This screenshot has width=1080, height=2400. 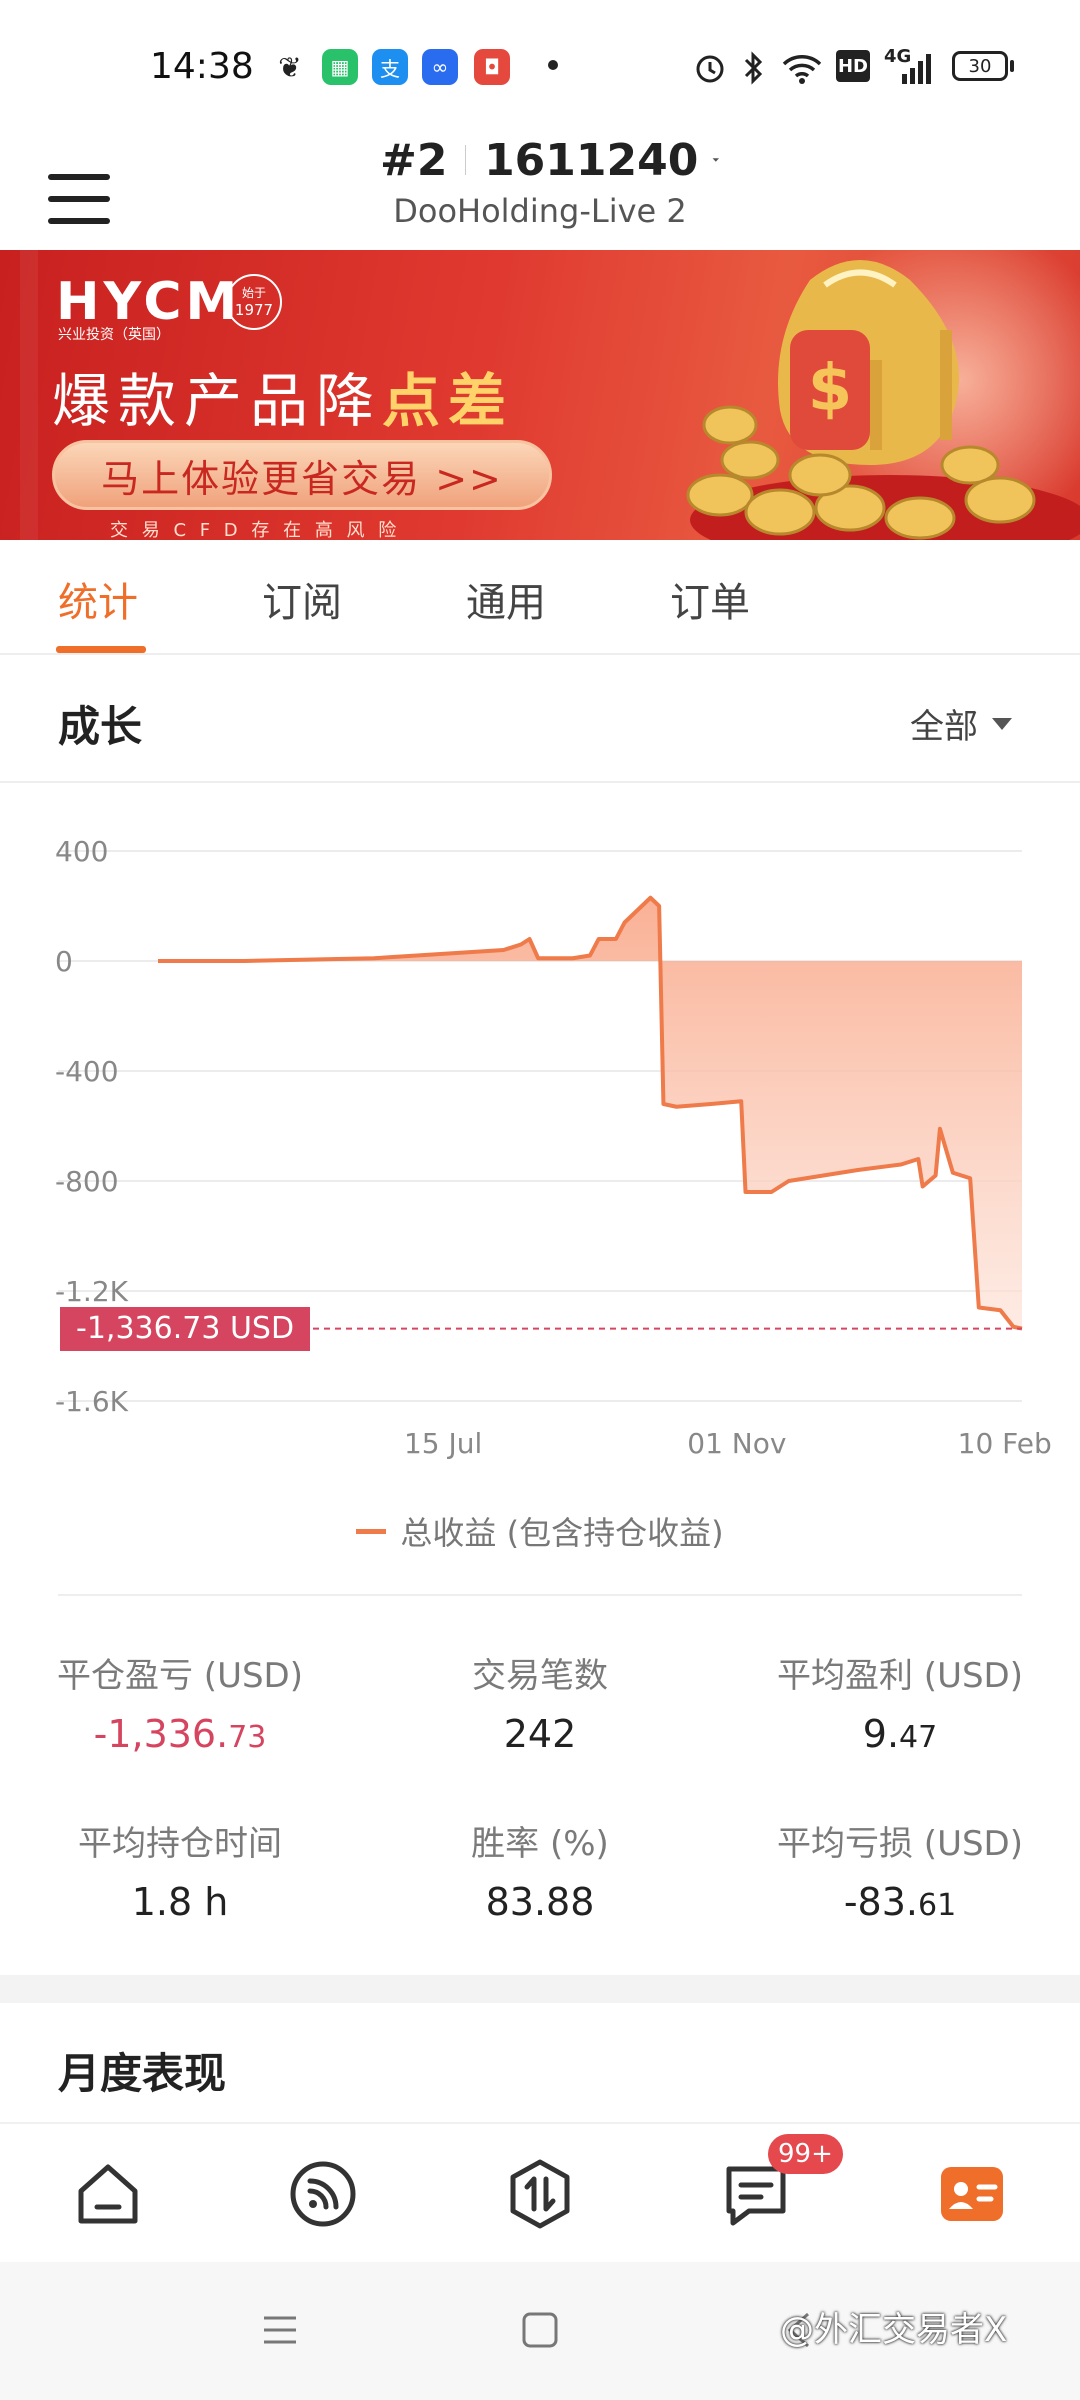 I want to click on value-main: -83., so click(x=880, y=1902).